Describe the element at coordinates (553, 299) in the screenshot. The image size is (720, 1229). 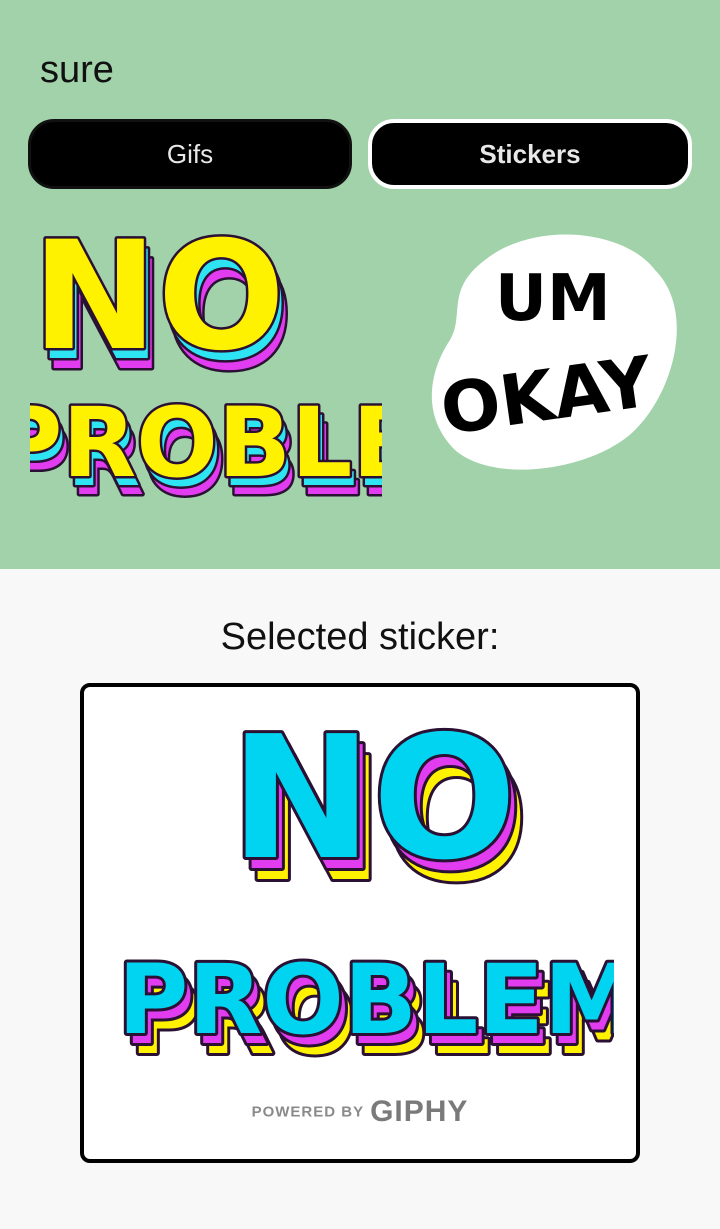
I see `sticker-text-line-1: UM` at that location.